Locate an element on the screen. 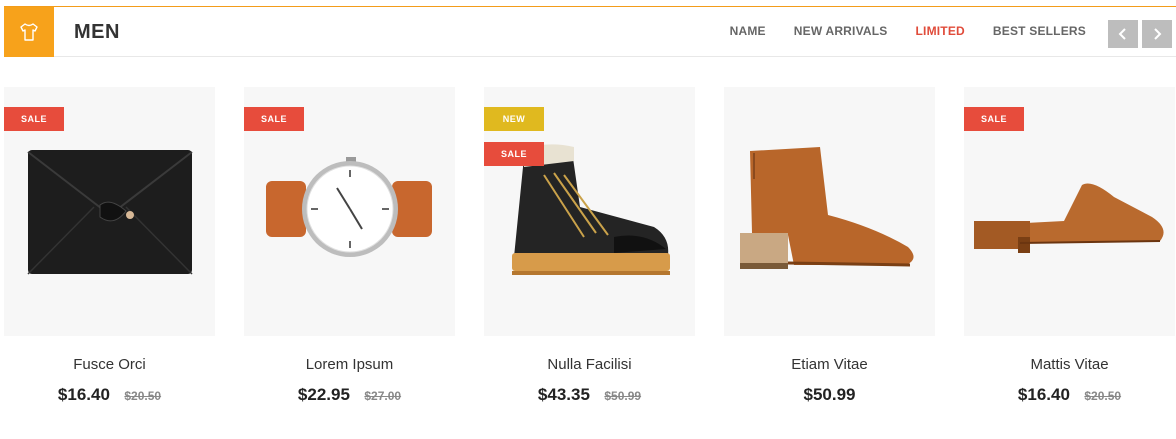  product-card: SALE Fusce Orci $16.40 $20.50 is located at coordinates (109, 246).